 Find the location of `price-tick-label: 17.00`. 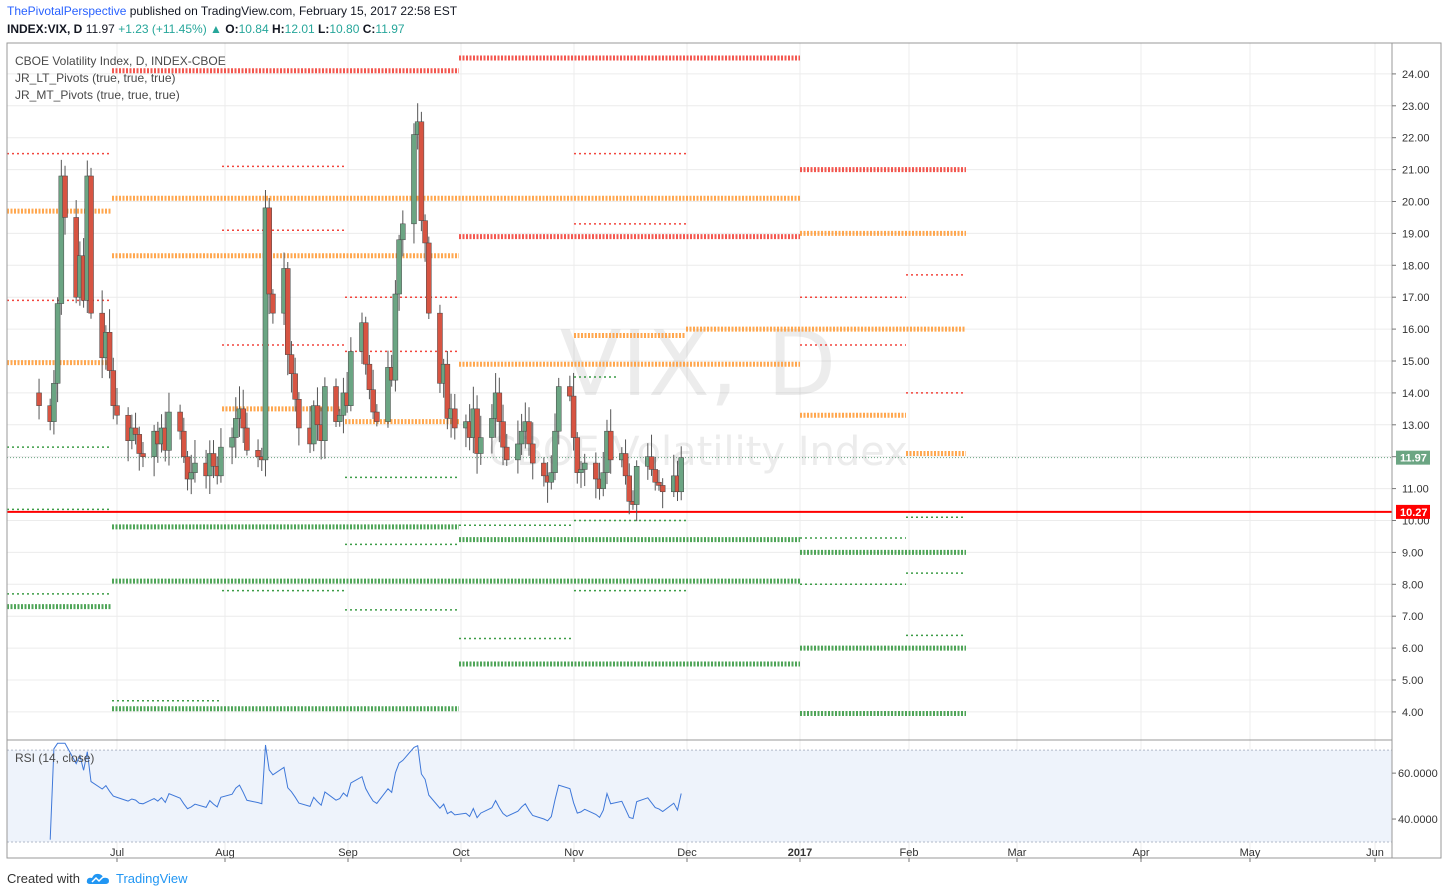

price-tick-label: 17.00 is located at coordinates (1416, 298).